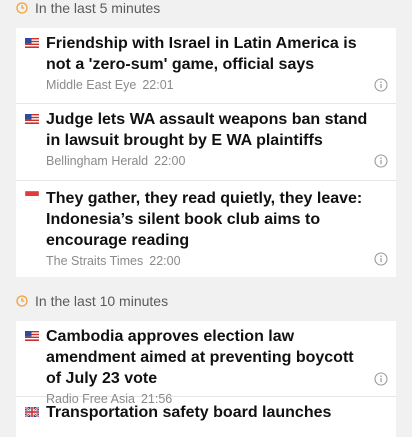 The width and height of the screenshot is (412, 437). Describe the element at coordinates (207, 85) in the screenshot. I see `meta: Middle East Eye 22:01` at that location.